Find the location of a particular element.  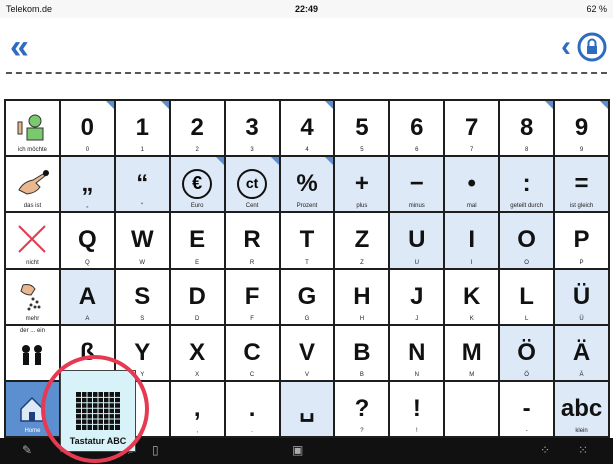

key-geteilt-durch: : geteilt durch is located at coordinates (527, 184).